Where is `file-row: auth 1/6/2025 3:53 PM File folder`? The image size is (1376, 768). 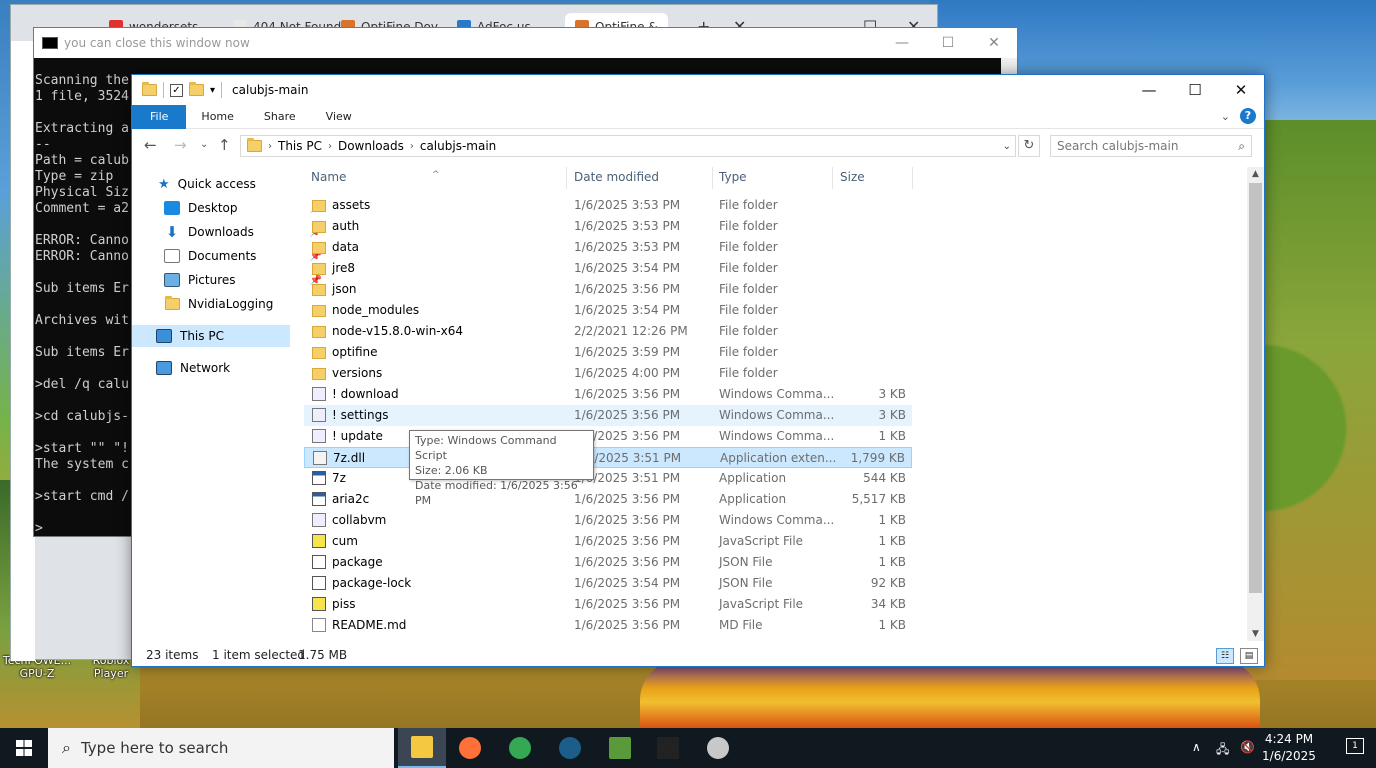
file-row: auth 1/6/2025 3:53 PM File folder is located at coordinates (608, 226).